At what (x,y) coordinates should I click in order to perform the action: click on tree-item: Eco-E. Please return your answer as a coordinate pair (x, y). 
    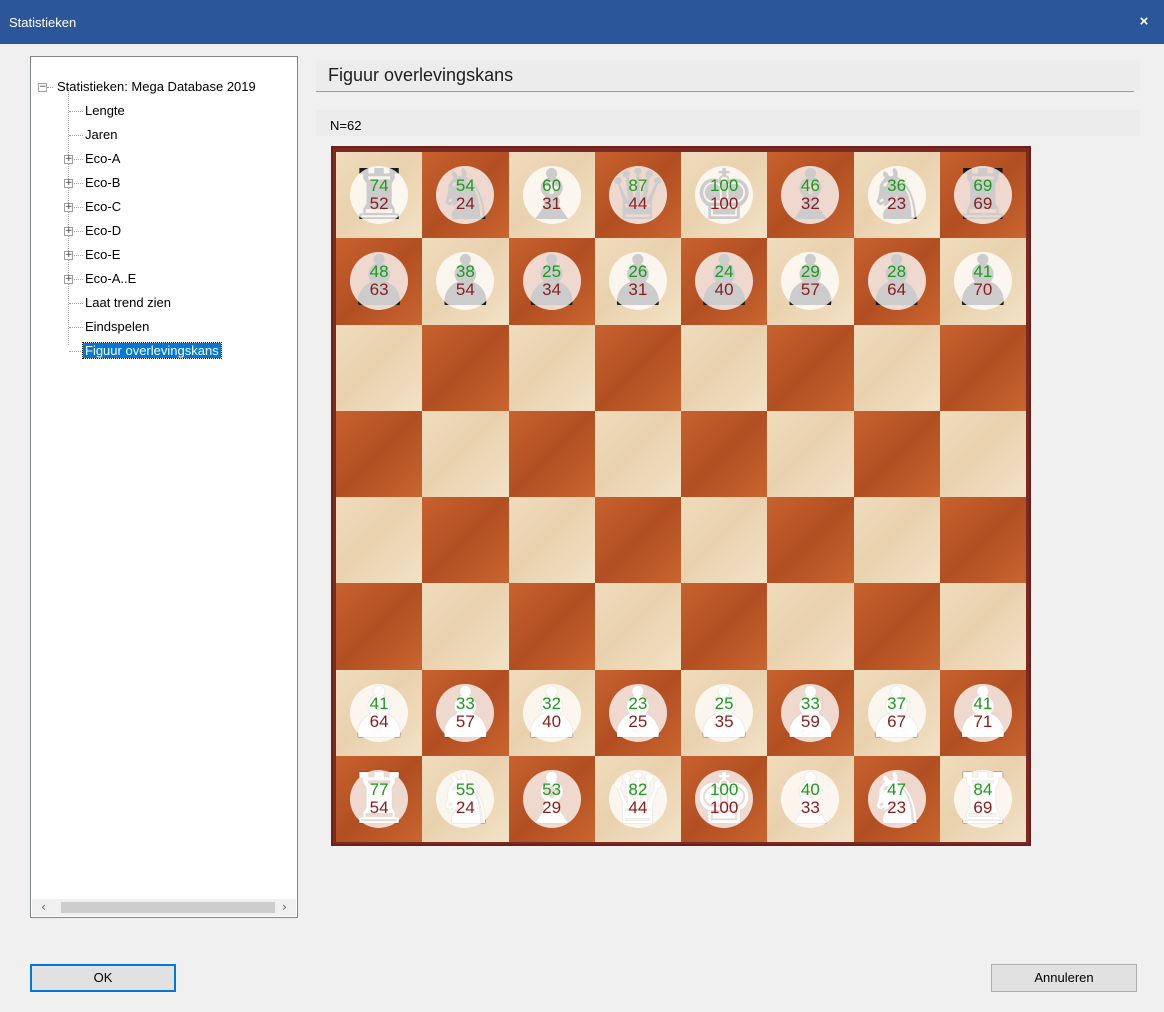
    Looking at the image, I should click on (102, 255).